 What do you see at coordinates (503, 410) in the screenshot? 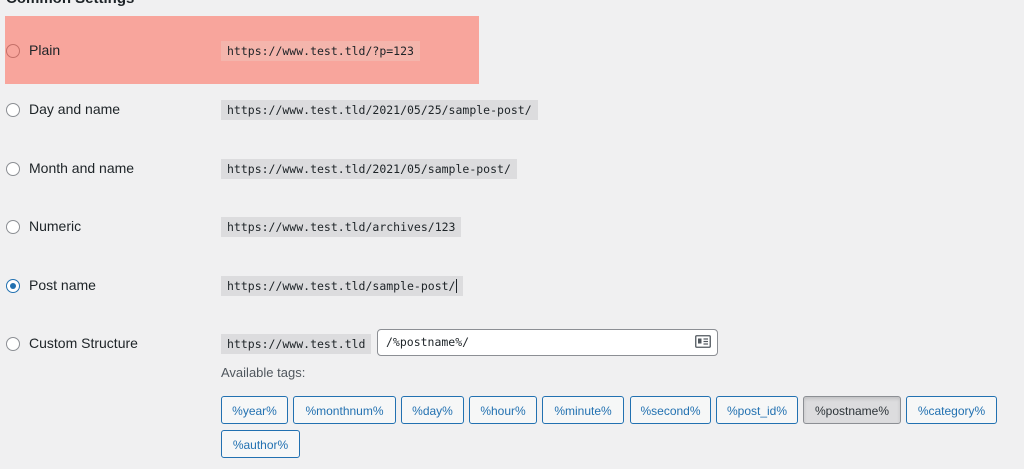
I see `tag-hour-button: %hour%` at bounding box center [503, 410].